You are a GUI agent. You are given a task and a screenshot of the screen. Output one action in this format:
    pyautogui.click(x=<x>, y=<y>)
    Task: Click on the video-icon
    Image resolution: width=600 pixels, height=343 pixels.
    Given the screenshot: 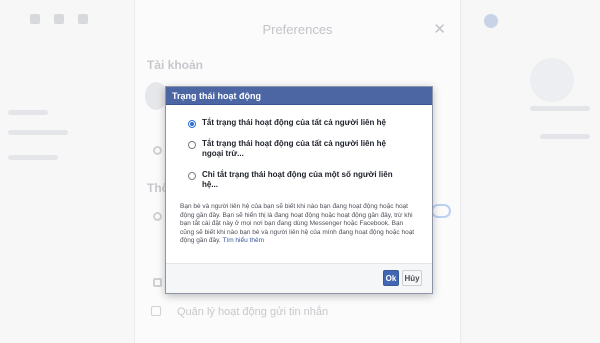 What is the action you would take?
    pyautogui.click(x=59, y=19)
    